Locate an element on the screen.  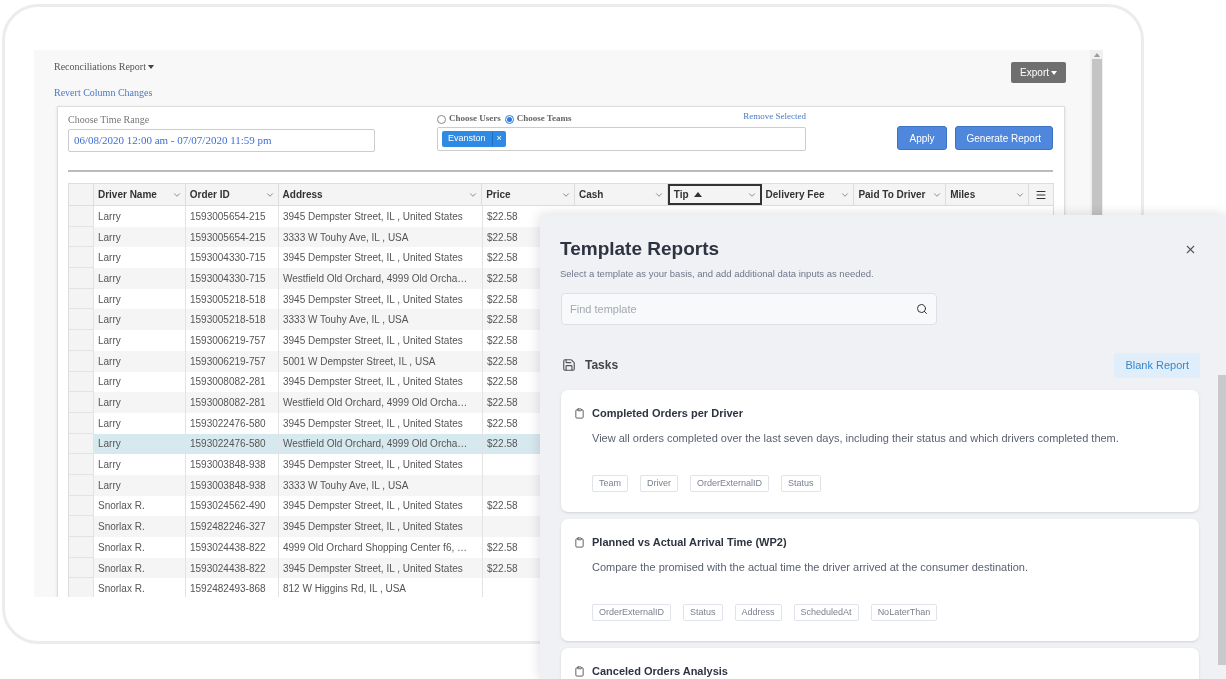
field-label: Choose Time Range is located at coordinates (109, 120).